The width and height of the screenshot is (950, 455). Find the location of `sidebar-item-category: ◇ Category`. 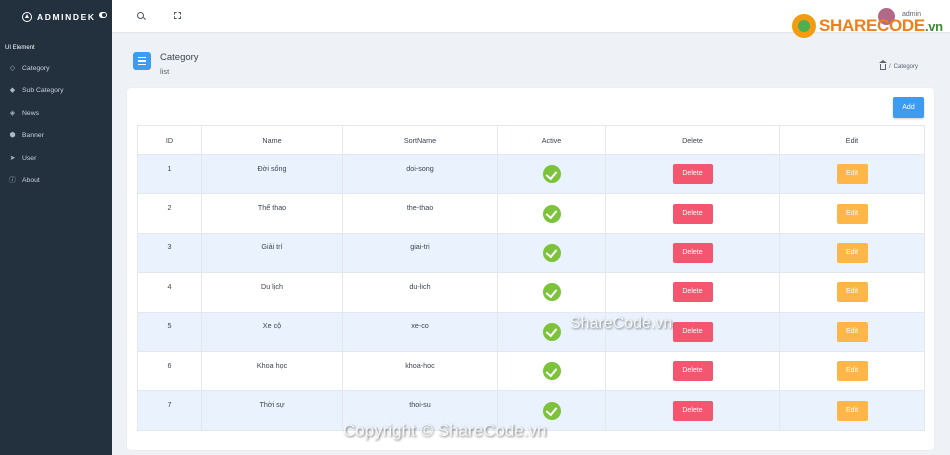

sidebar-item-category: ◇ Category is located at coordinates (56, 68).